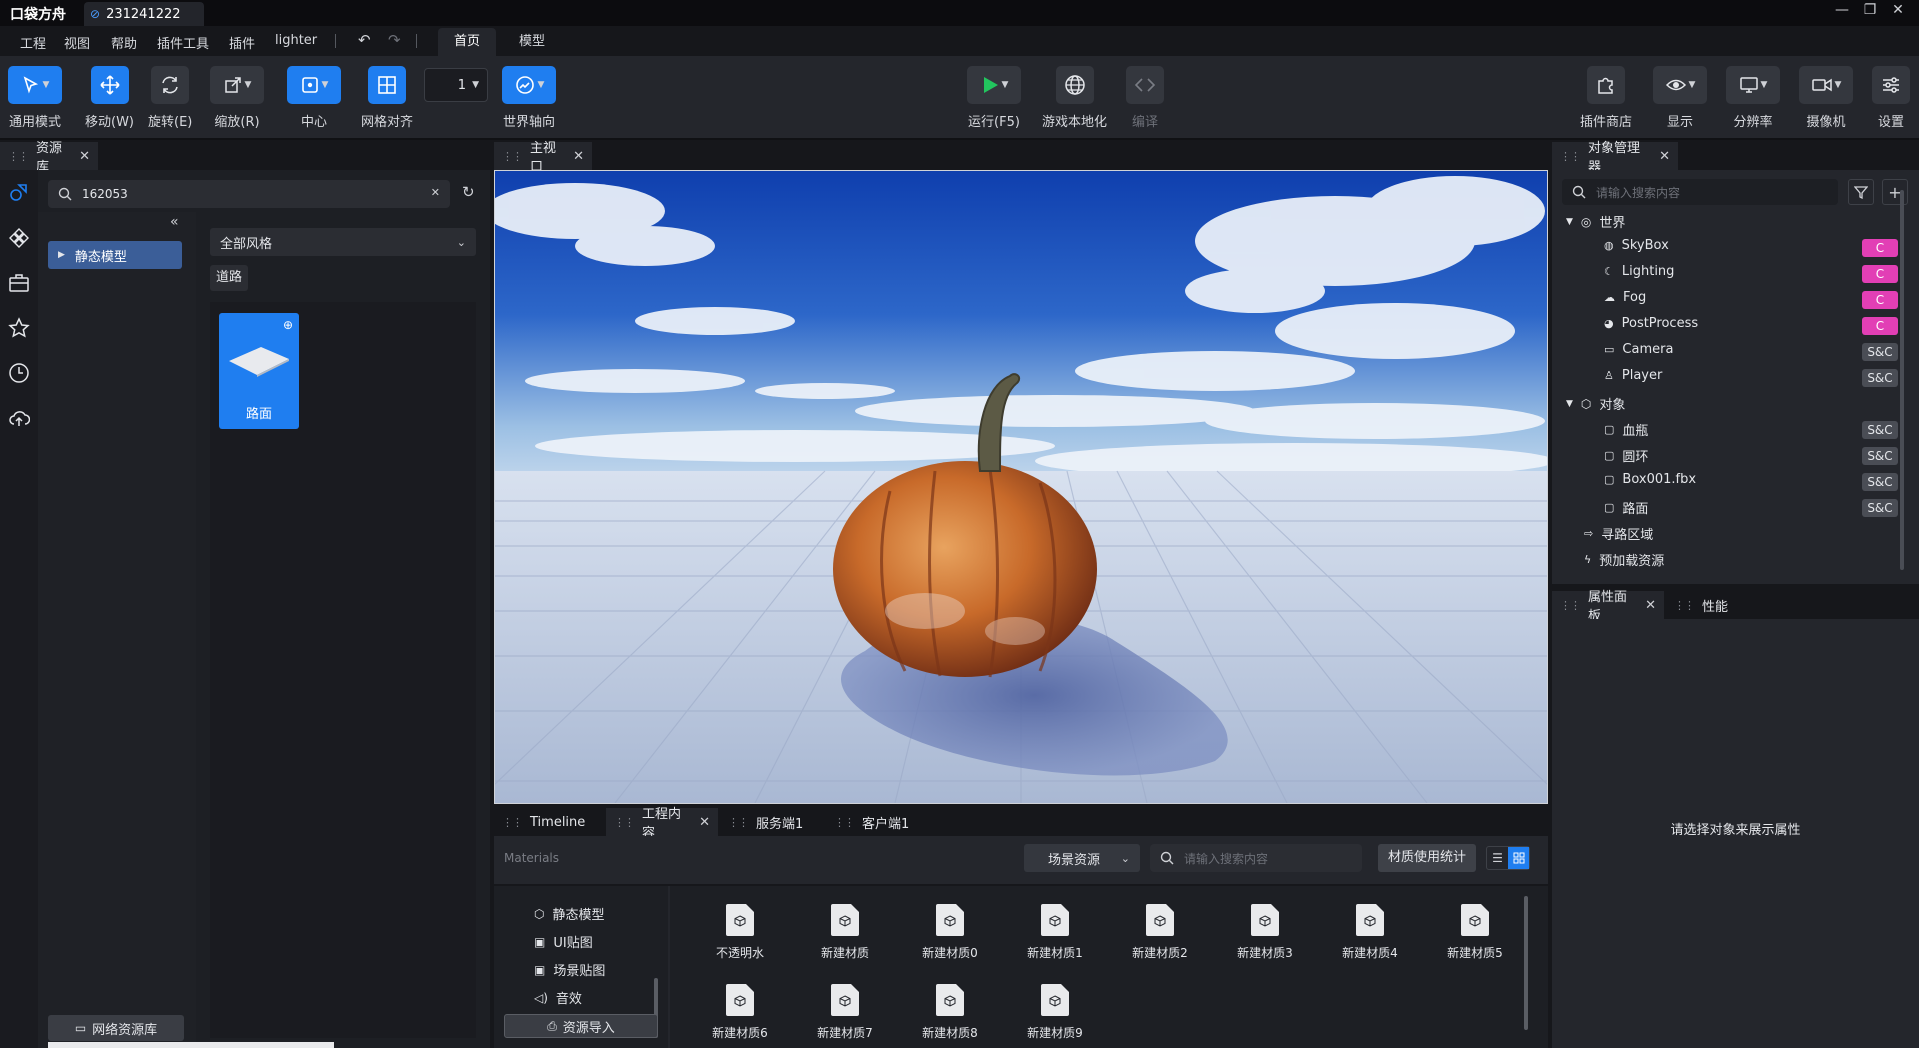 Image resolution: width=1919 pixels, height=1048 pixels. Describe the element at coordinates (775, 822) in the screenshot. I see `tab-server1: ⋮⋮ 服务端1` at that location.